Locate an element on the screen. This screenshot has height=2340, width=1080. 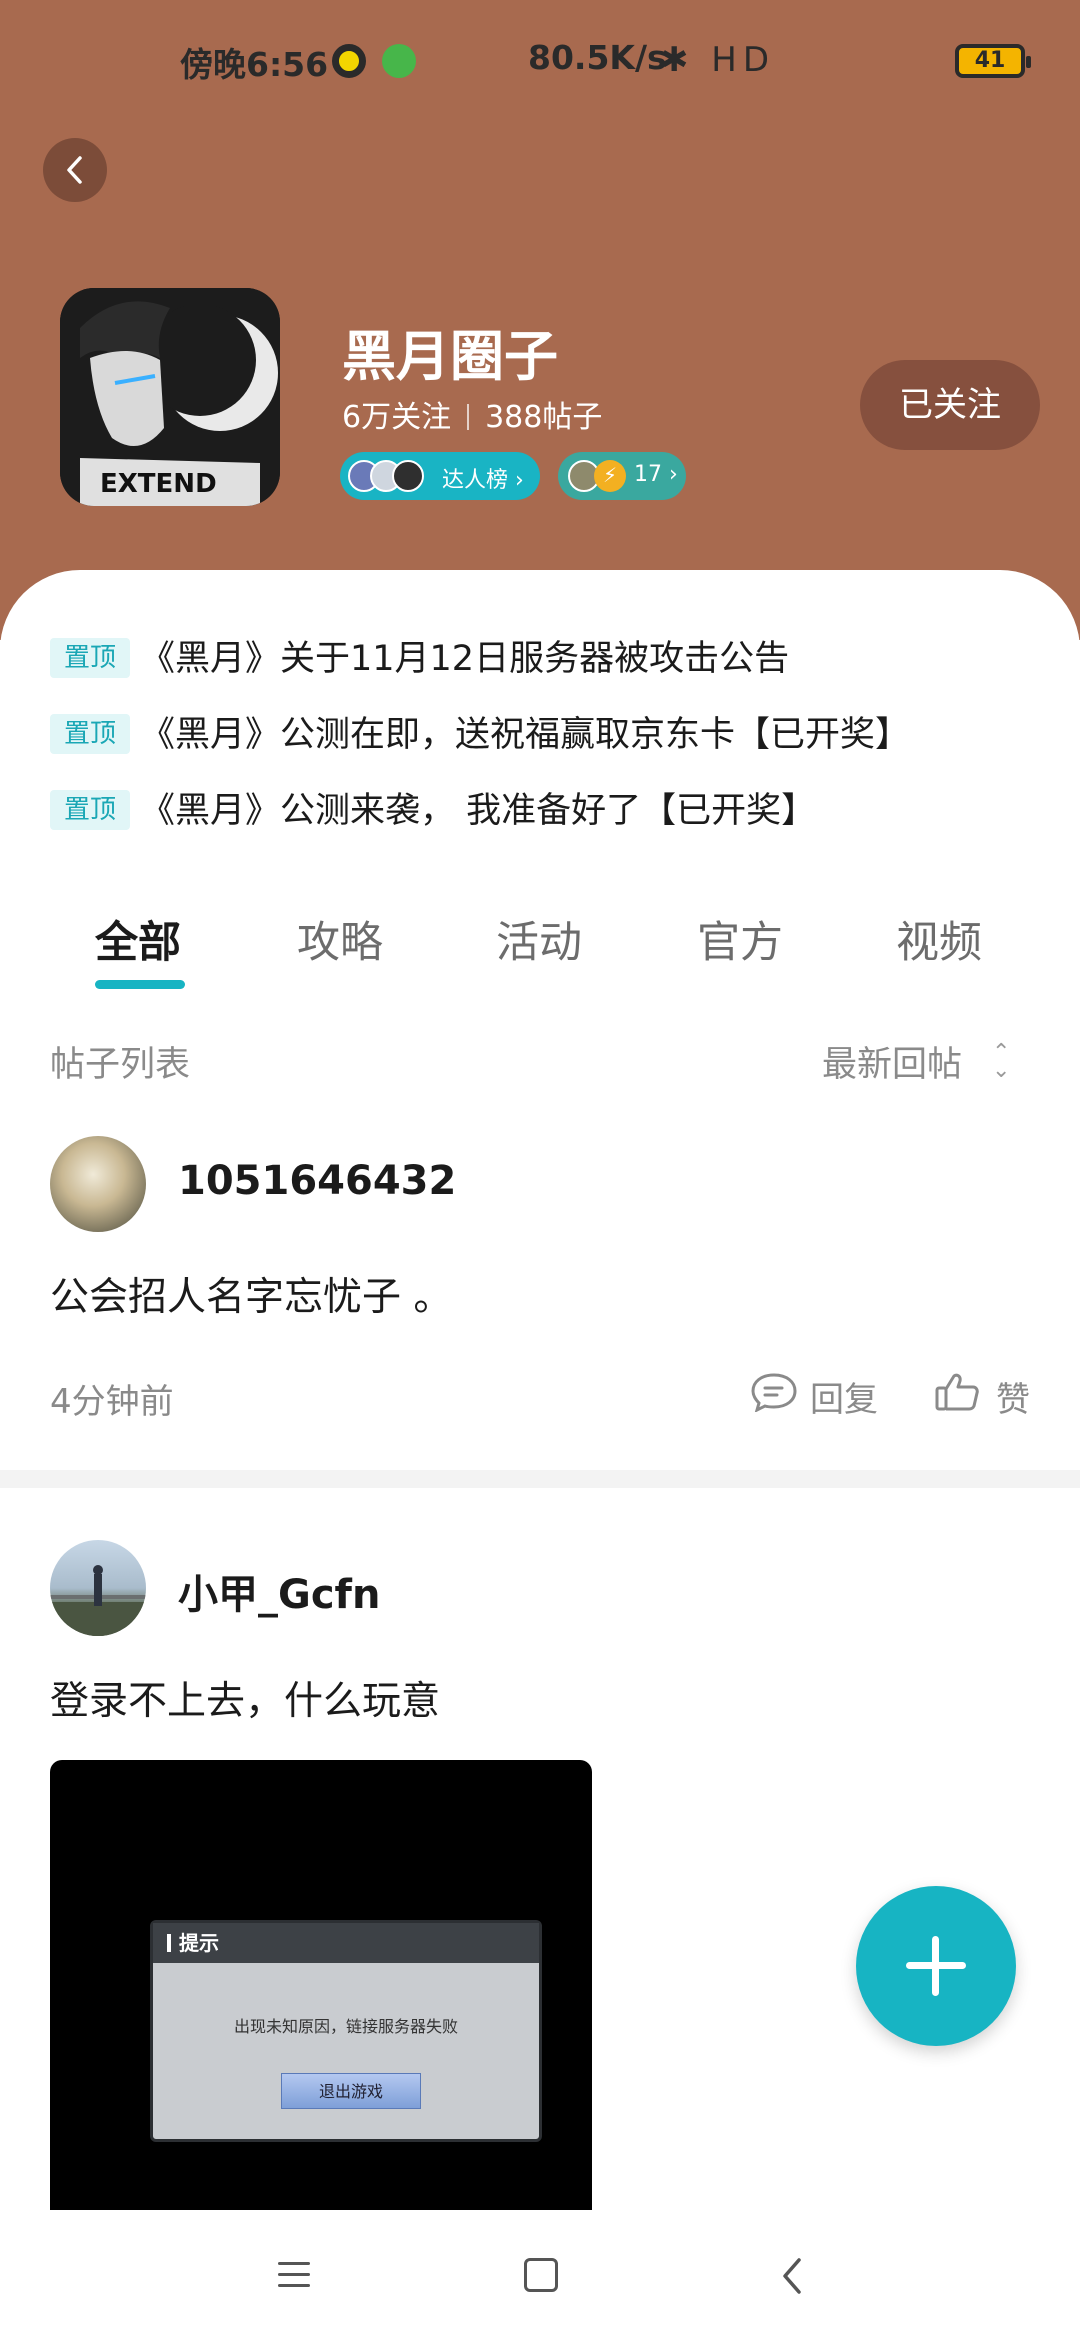
battery-icon: 41 is located at coordinates (993, 61).